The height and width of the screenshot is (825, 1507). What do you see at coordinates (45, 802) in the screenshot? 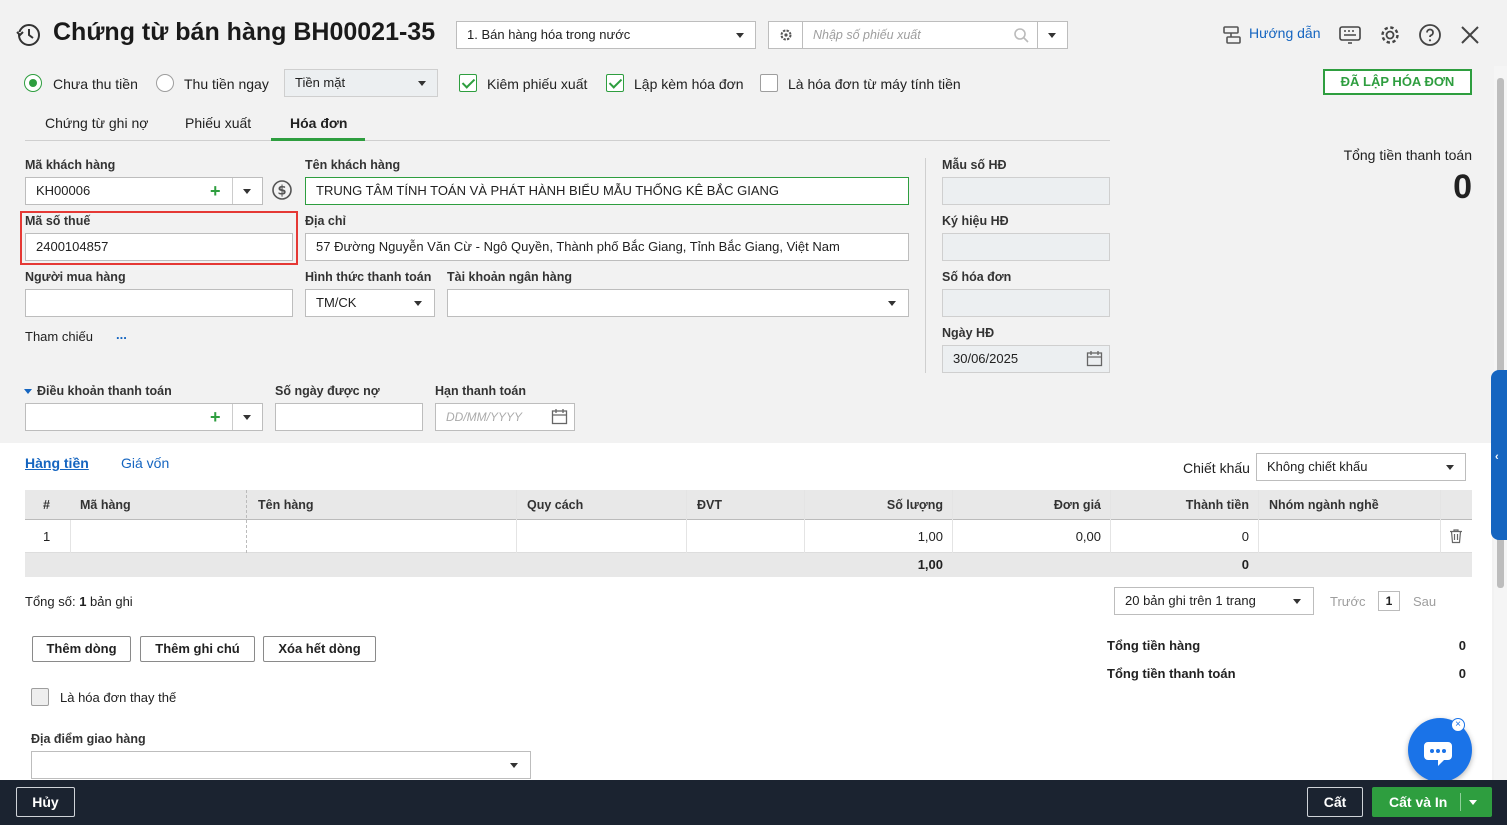
I see `cancel-button: Hủy` at bounding box center [45, 802].